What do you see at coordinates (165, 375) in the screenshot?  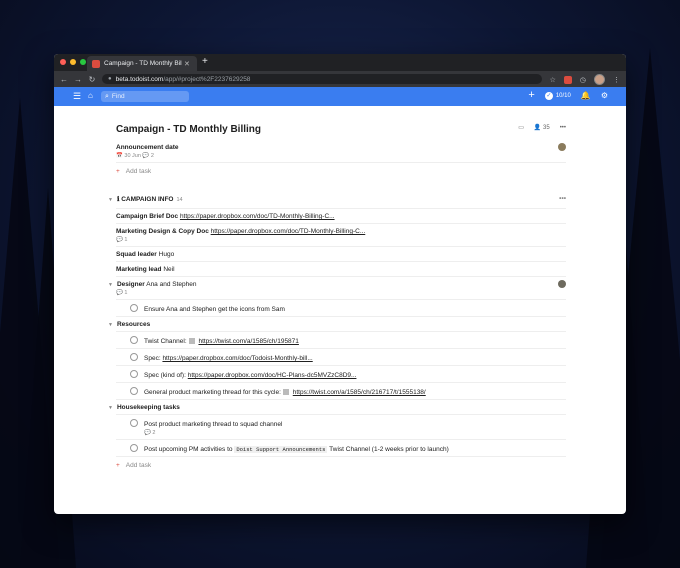 I see `task-text: Spec (kind of):` at bounding box center [165, 375].